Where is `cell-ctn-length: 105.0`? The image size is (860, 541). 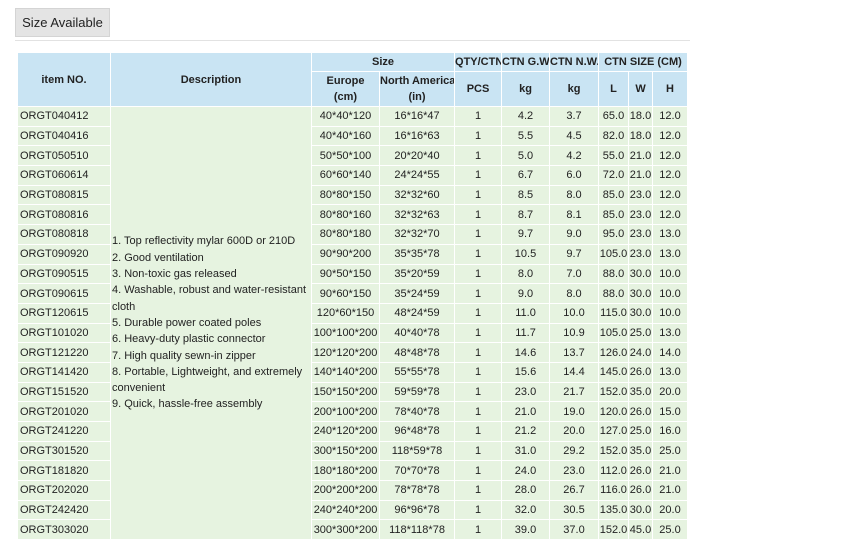
cell-ctn-length: 105.0 is located at coordinates (614, 254).